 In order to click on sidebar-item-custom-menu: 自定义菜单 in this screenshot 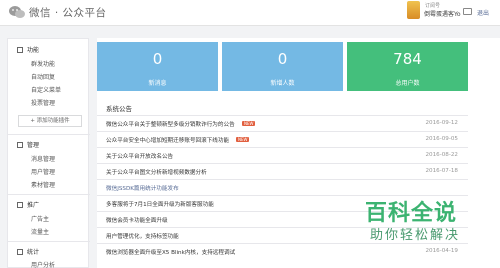, I will do `click(46, 89)`.